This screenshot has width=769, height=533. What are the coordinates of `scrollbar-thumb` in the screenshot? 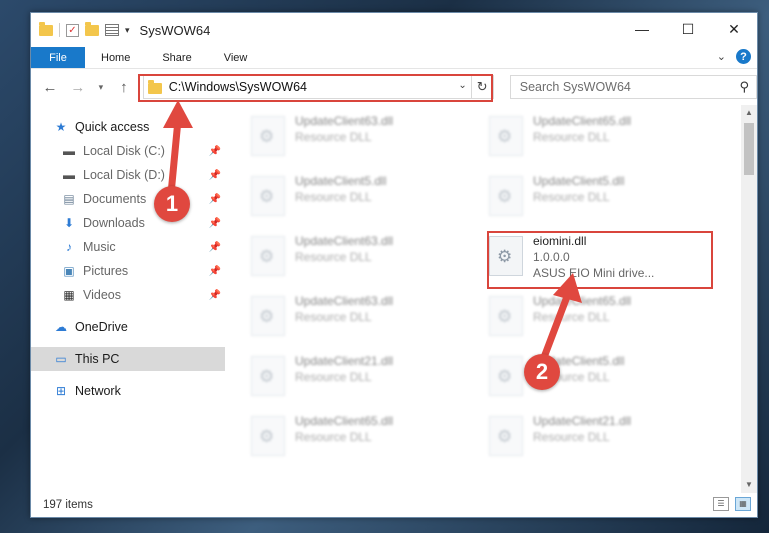 It's located at (749, 149).